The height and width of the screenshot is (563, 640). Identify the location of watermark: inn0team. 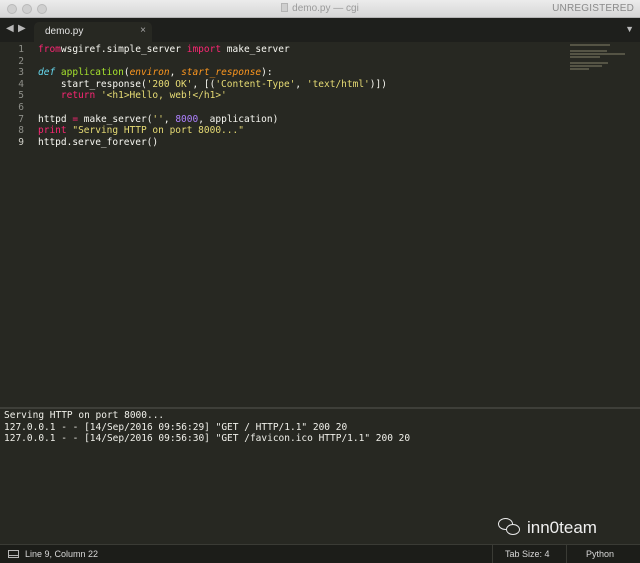
(547, 528).